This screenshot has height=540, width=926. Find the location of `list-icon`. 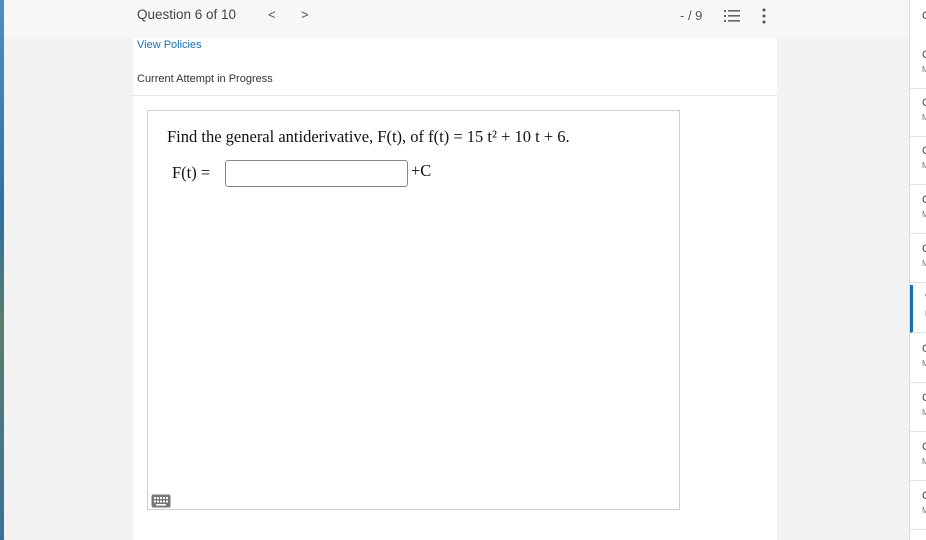

list-icon is located at coordinates (732, 16).